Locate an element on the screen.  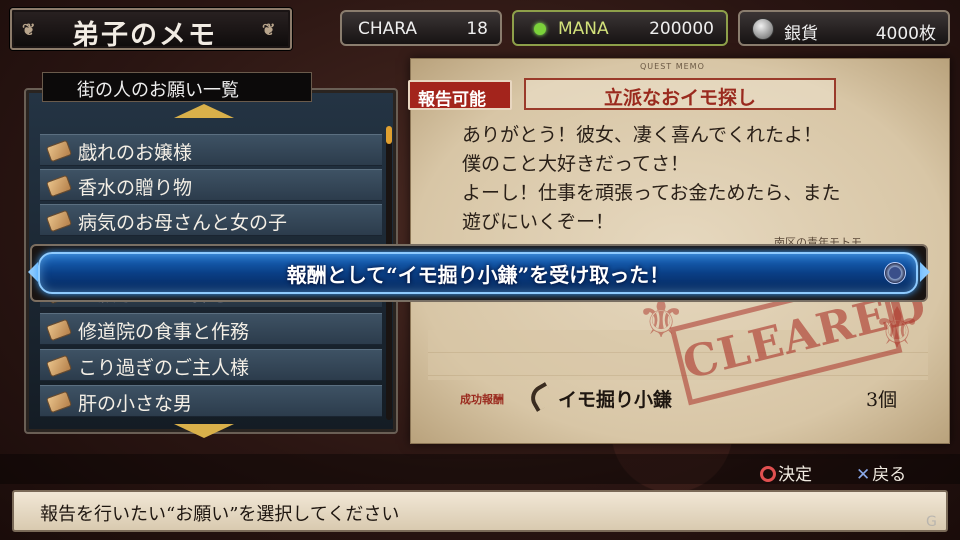
help-text-bar: 報告を行いたい“お願い”を選択してください is located at coordinates (480, 511).